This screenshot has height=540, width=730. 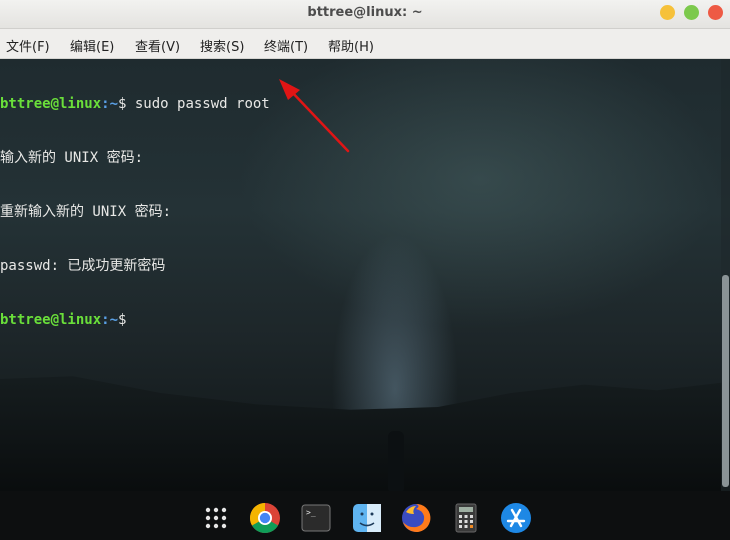 What do you see at coordinates (466, 518) in the screenshot?
I see `calculator-icon` at bounding box center [466, 518].